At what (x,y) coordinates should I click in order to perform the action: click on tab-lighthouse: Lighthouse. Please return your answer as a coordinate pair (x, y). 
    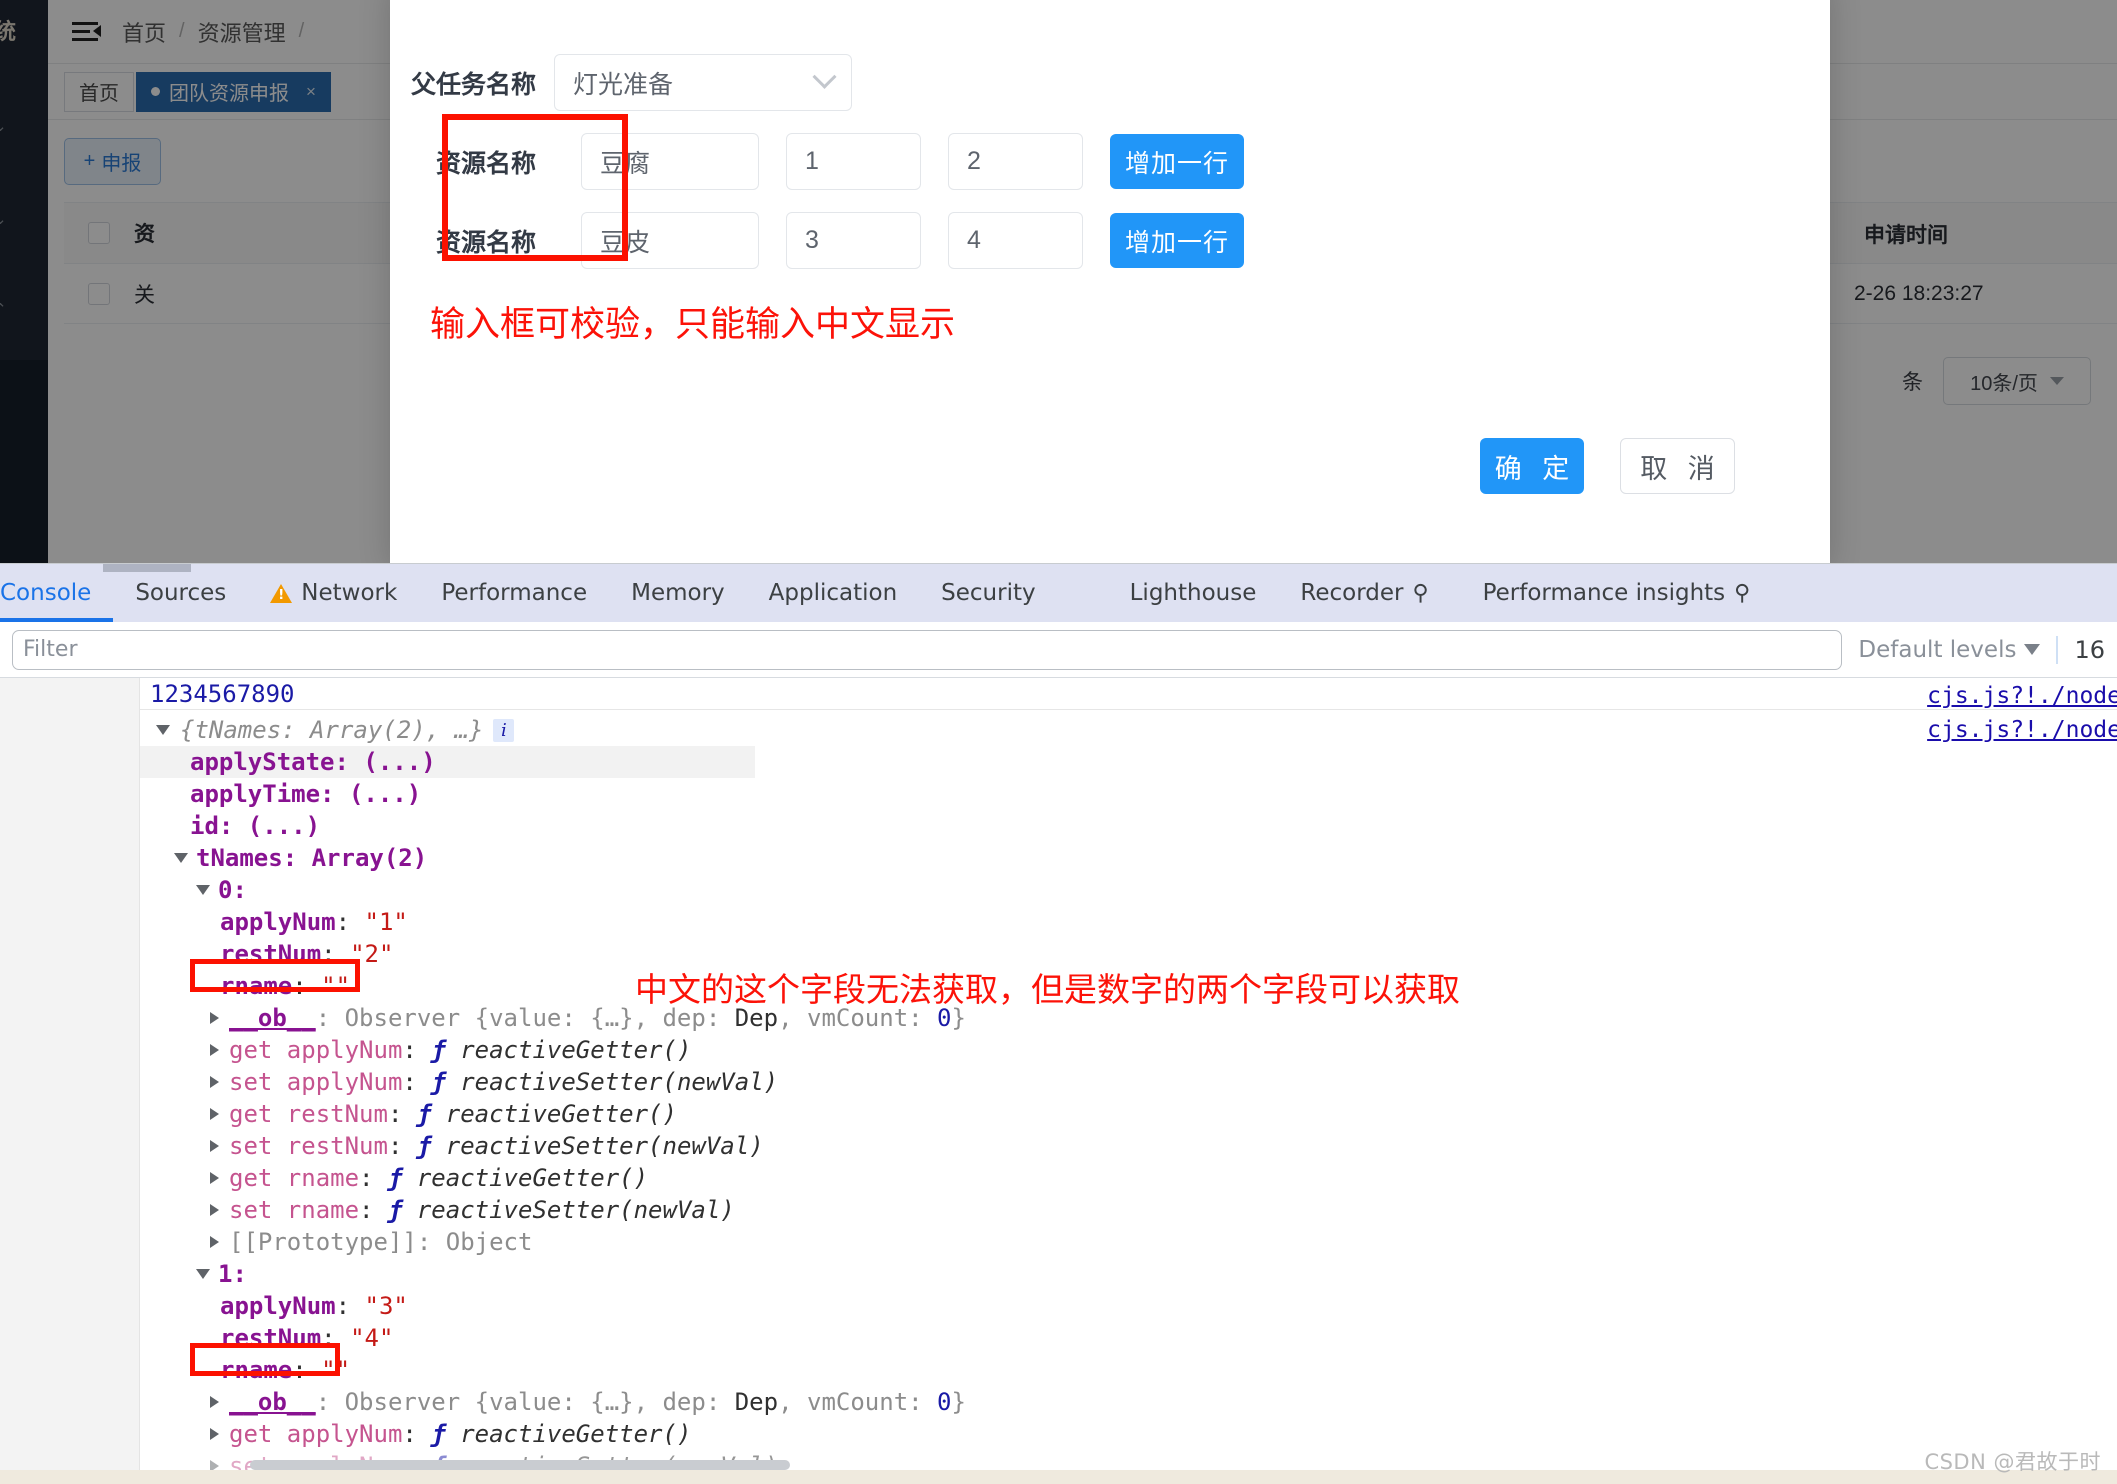
    Looking at the image, I should click on (1193, 593).